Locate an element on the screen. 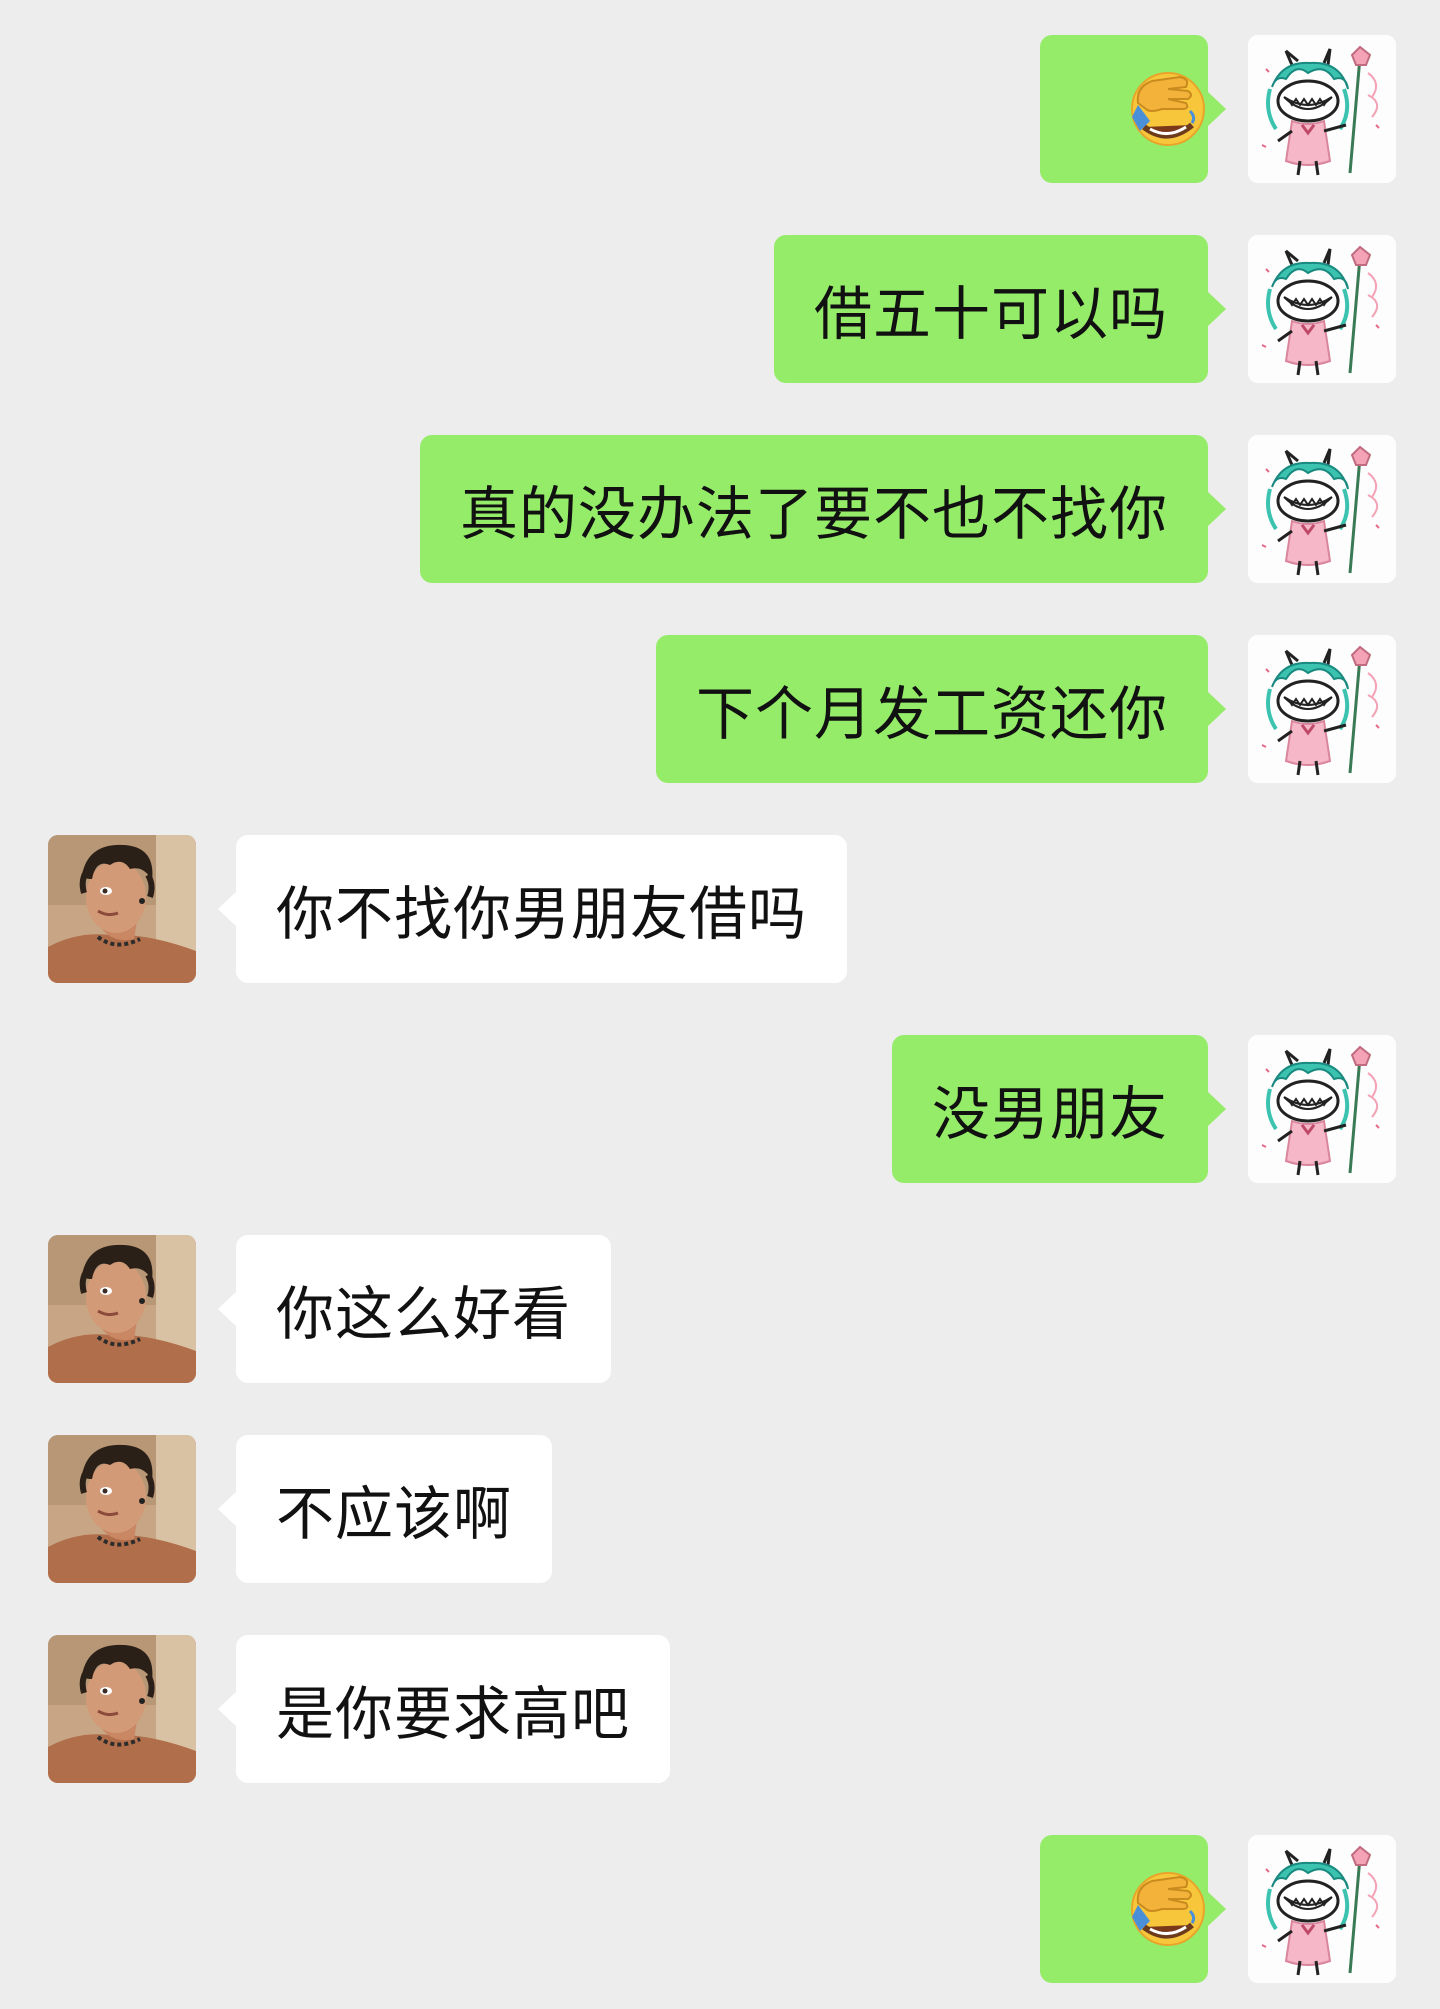 The width and height of the screenshot is (1440, 2009). message-row-them: 你不找你男朋友借吗 is located at coordinates (720, 909).